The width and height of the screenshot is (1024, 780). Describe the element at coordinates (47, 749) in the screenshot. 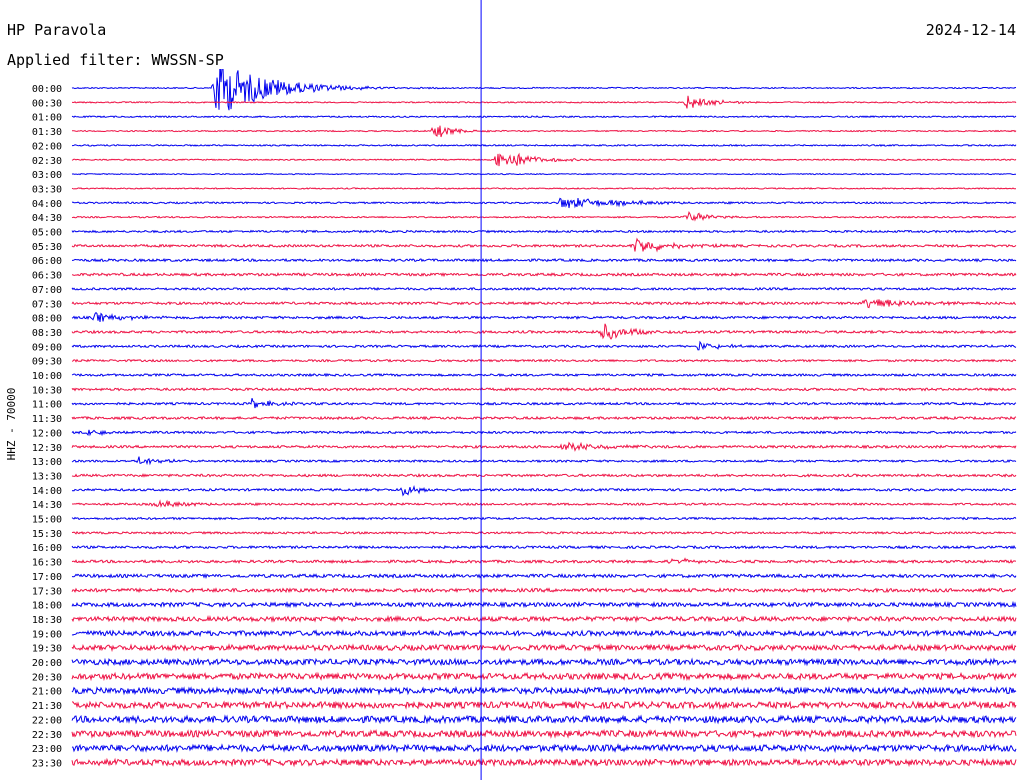

I see `time-label: 23:00` at that location.